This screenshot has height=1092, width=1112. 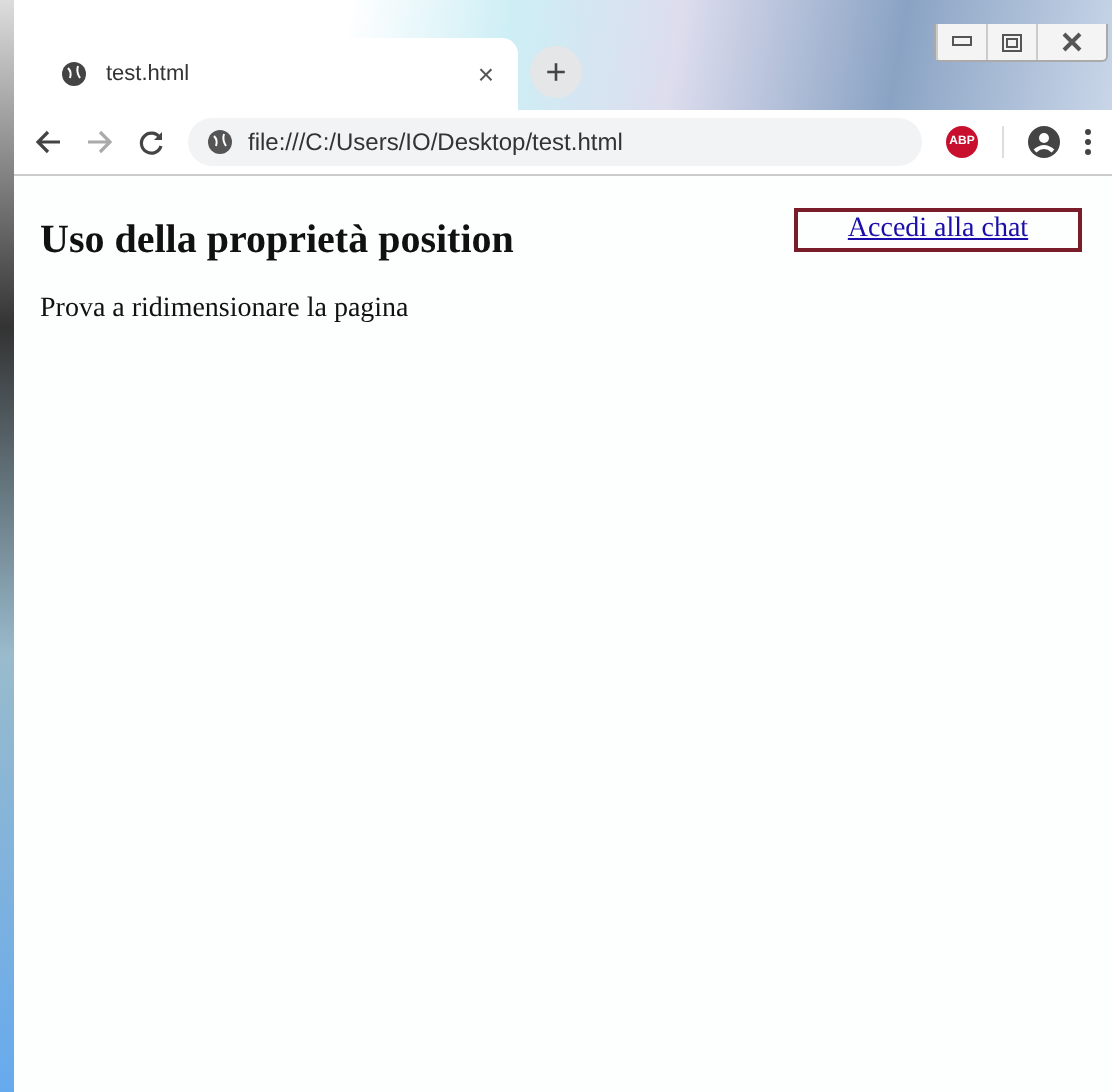 What do you see at coordinates (1072, 42) in the screenshot?
I see `close-icon` at bounding box center [1072, 42].